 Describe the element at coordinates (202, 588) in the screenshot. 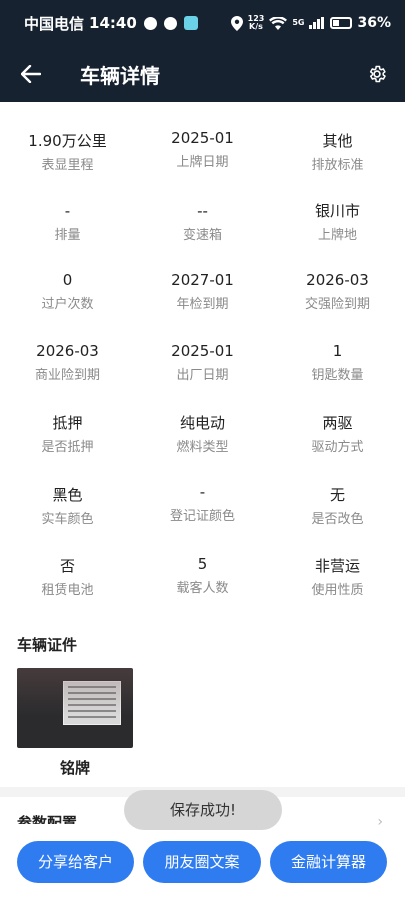

I see `spec-label: 载客人数` at that location.